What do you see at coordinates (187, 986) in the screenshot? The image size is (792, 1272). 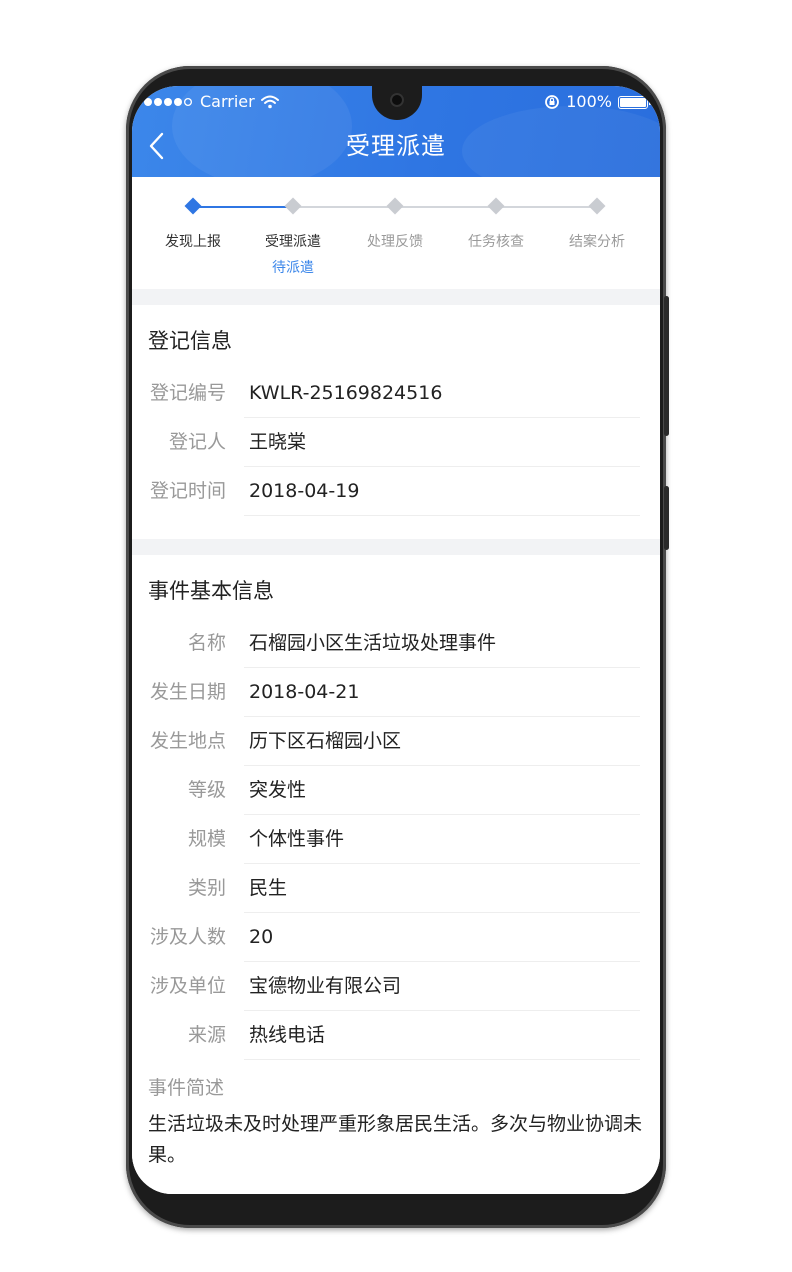 I see `field-label: 涉及单位` at bounding box center [187, 986].